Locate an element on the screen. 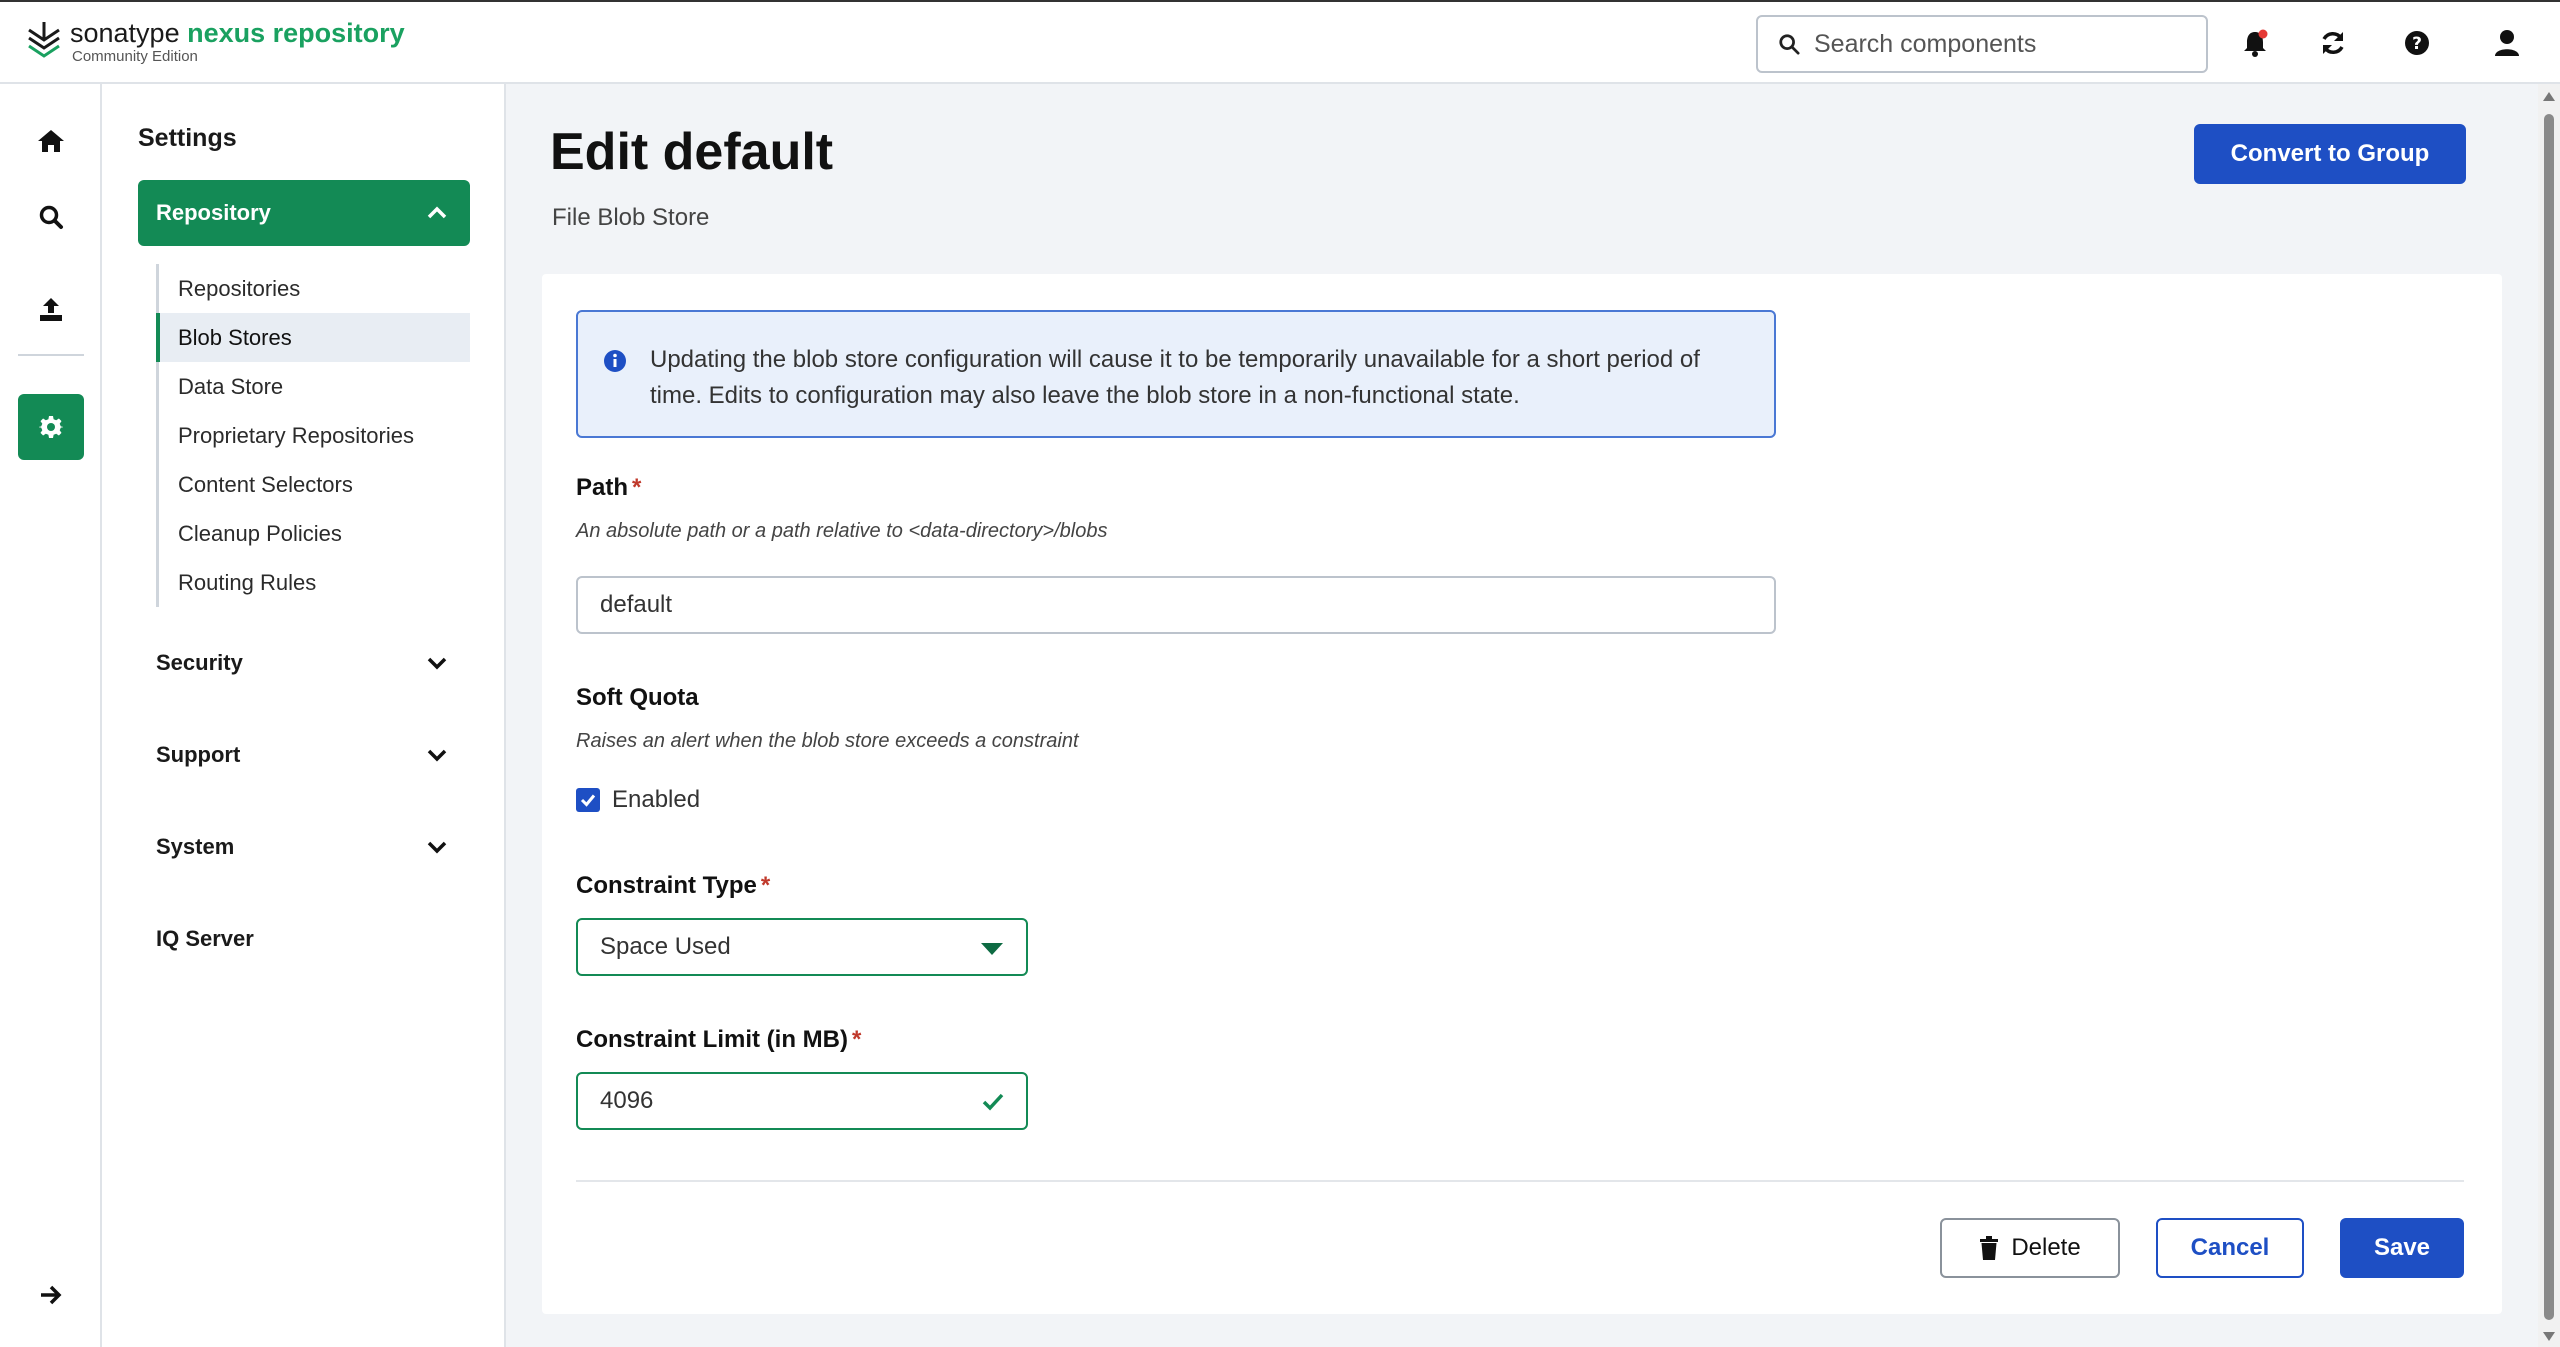  delete-button: Delete is located at coordinates (2030, 1248).